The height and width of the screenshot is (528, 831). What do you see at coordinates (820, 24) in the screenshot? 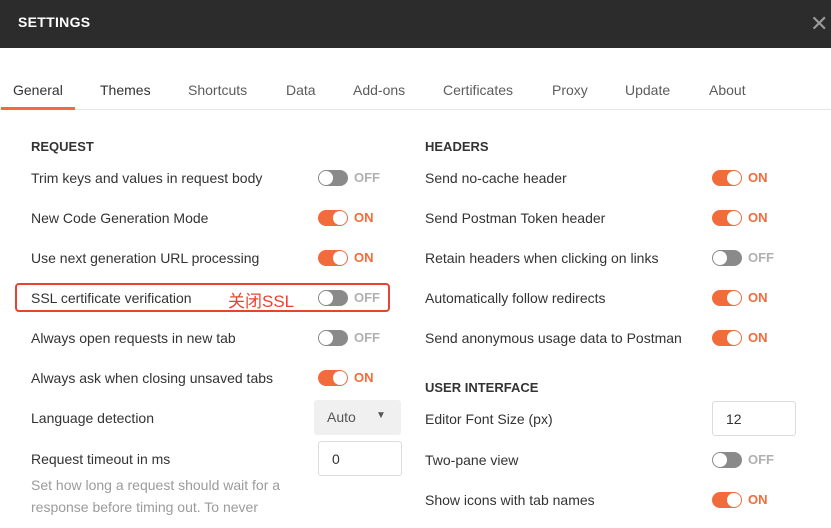
I see `close-icon: ✕` at bounding box center [820, 24].